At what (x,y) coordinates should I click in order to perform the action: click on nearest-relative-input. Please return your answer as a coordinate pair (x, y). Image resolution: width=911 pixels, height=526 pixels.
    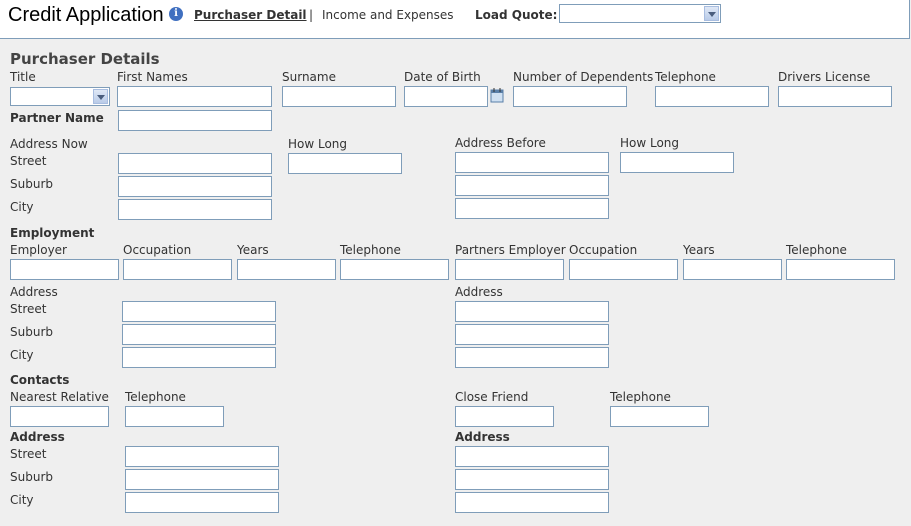
    Looking at the image, I should click on (59, 416).